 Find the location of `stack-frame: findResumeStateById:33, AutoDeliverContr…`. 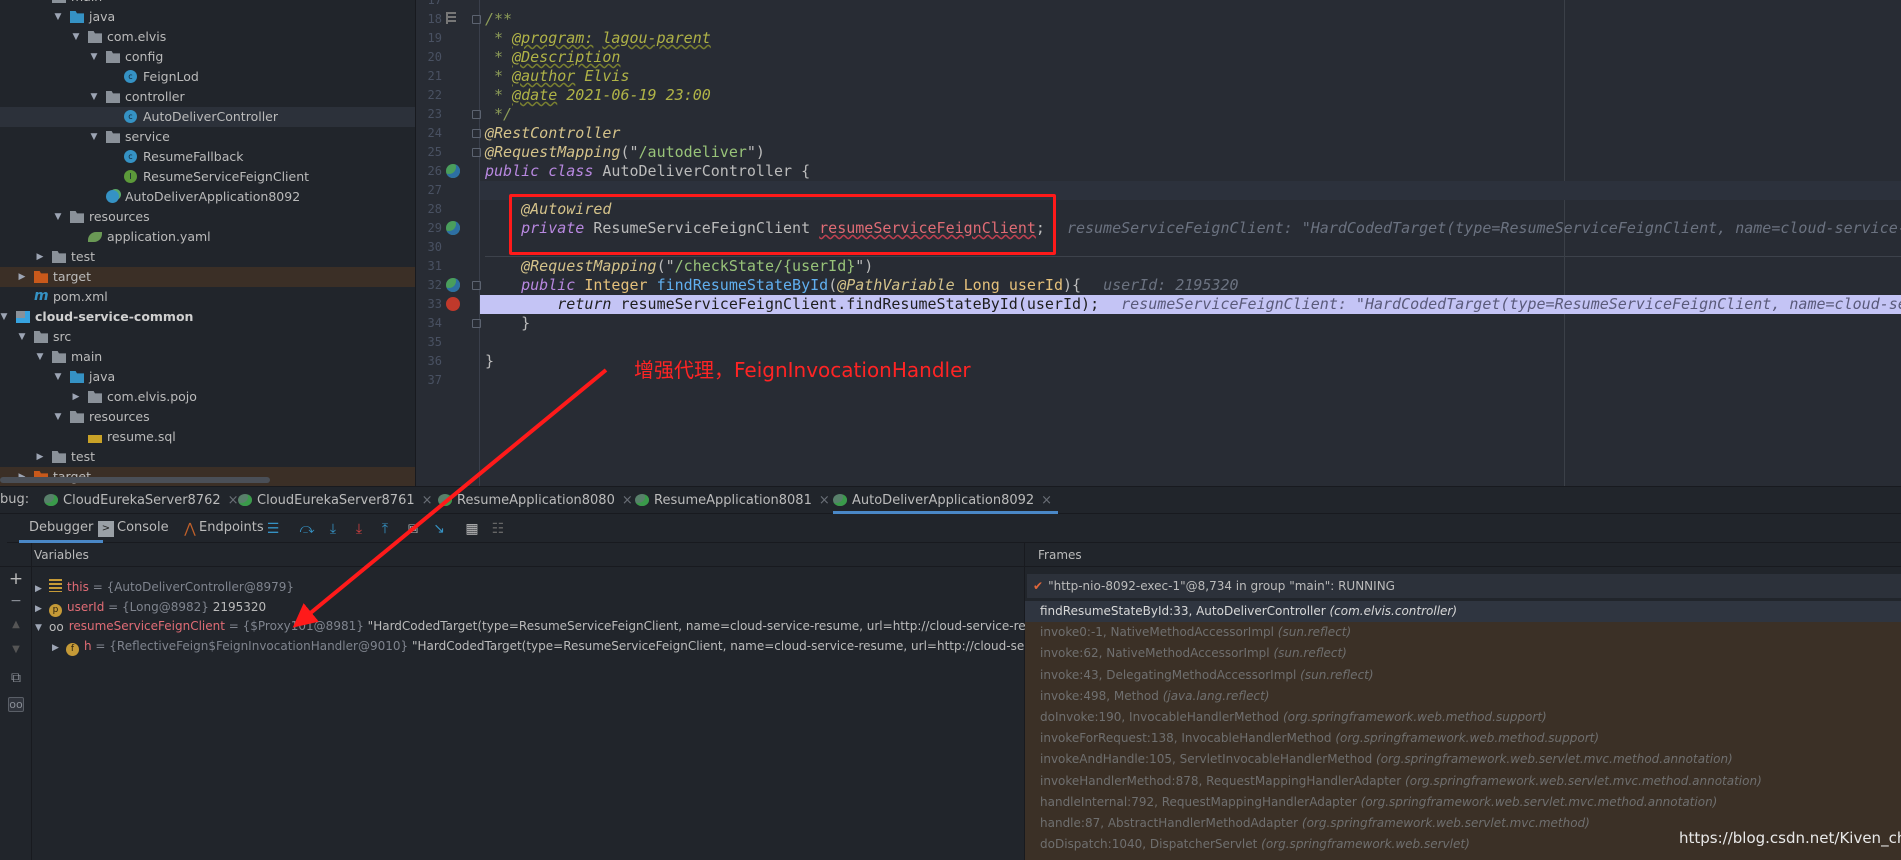

stack-frame: findResumeStateById:33, AutoDeliverContr… is located at coordinates (1463, 611).